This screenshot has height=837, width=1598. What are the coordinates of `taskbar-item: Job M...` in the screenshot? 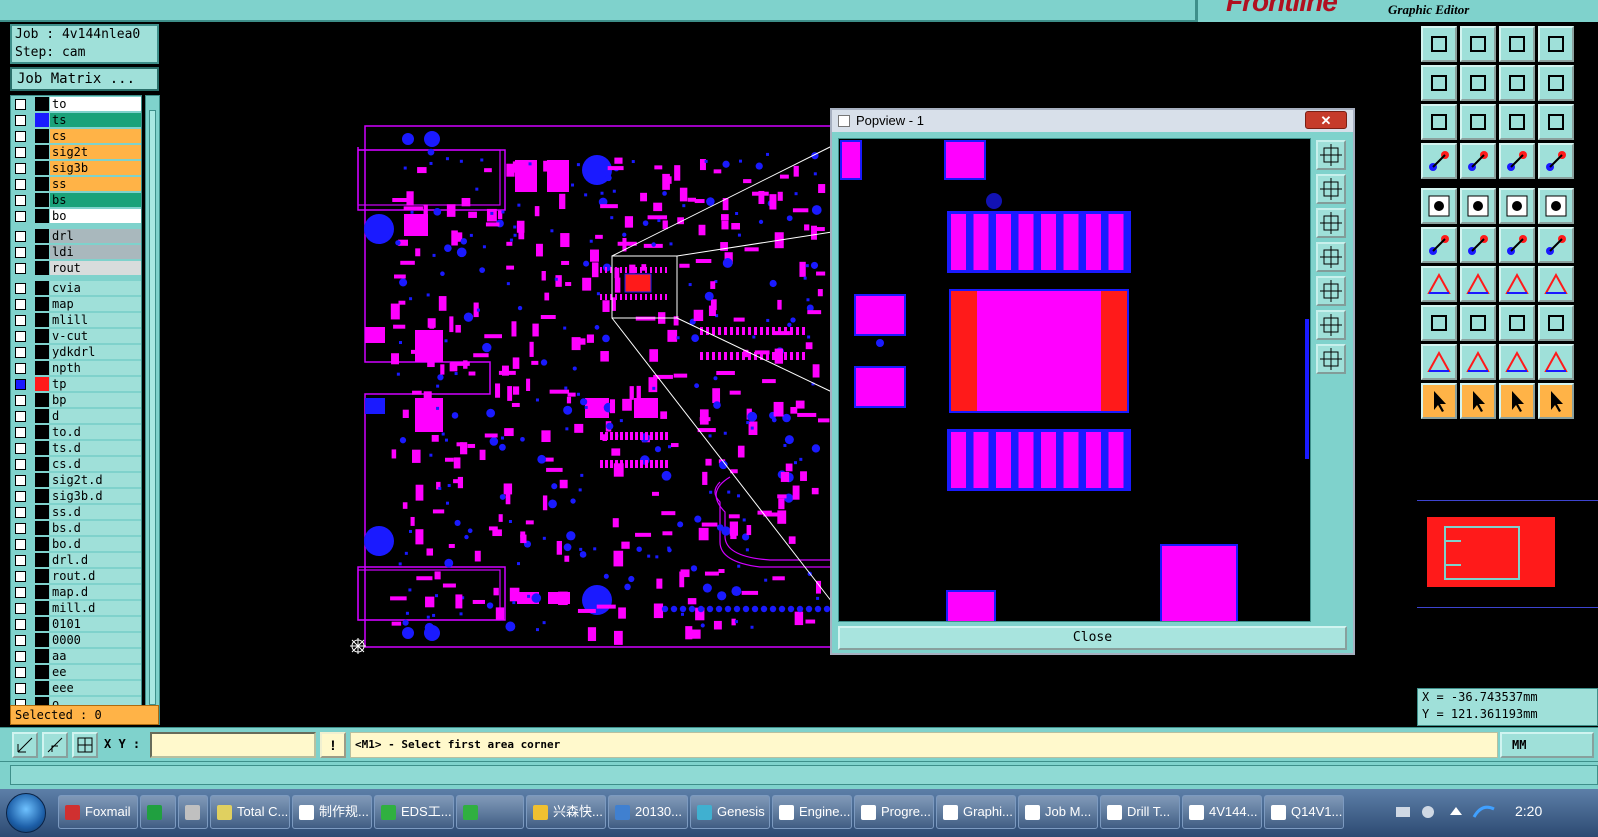 It's located at (1058, 812).